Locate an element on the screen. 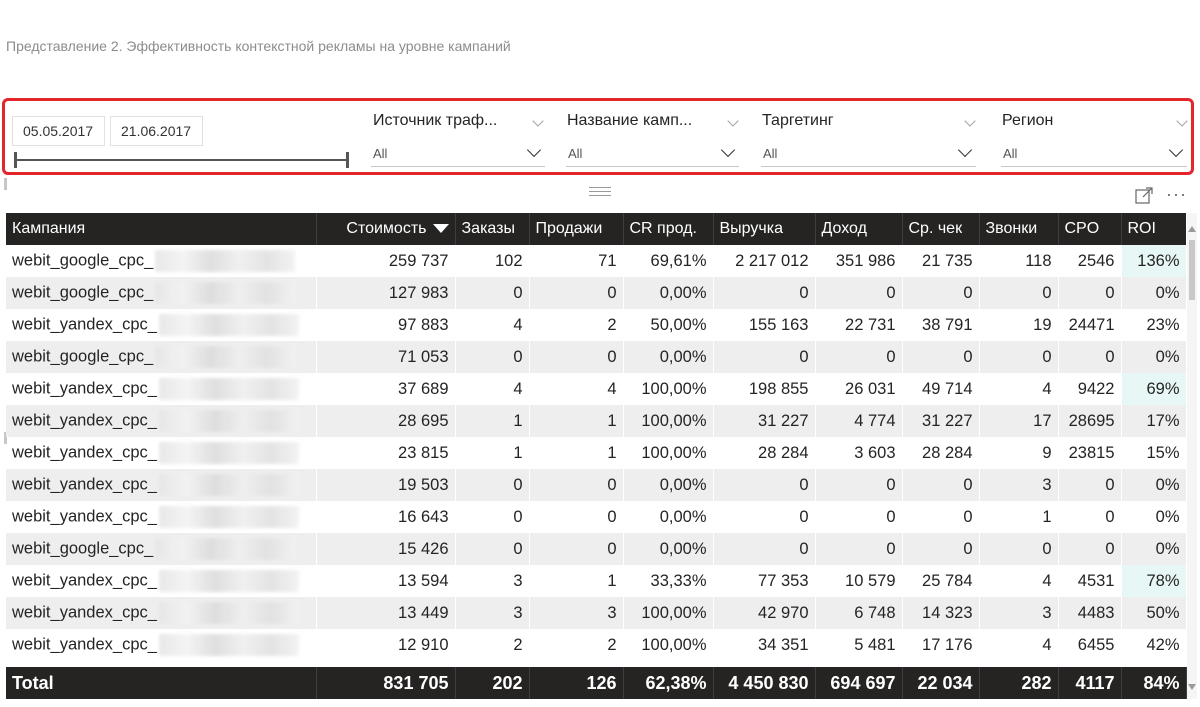 Image resolution: width=1200 pixels, height=707 pixels. scrollbar-thumb is located at coordinates (1192, 270).